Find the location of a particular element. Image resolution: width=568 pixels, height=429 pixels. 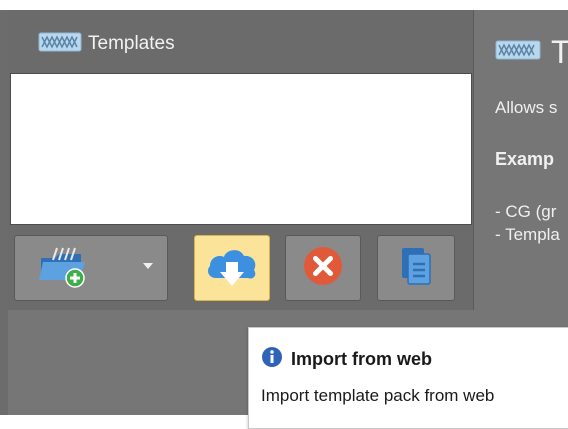

info-icon is located at coordinates (272, 359).